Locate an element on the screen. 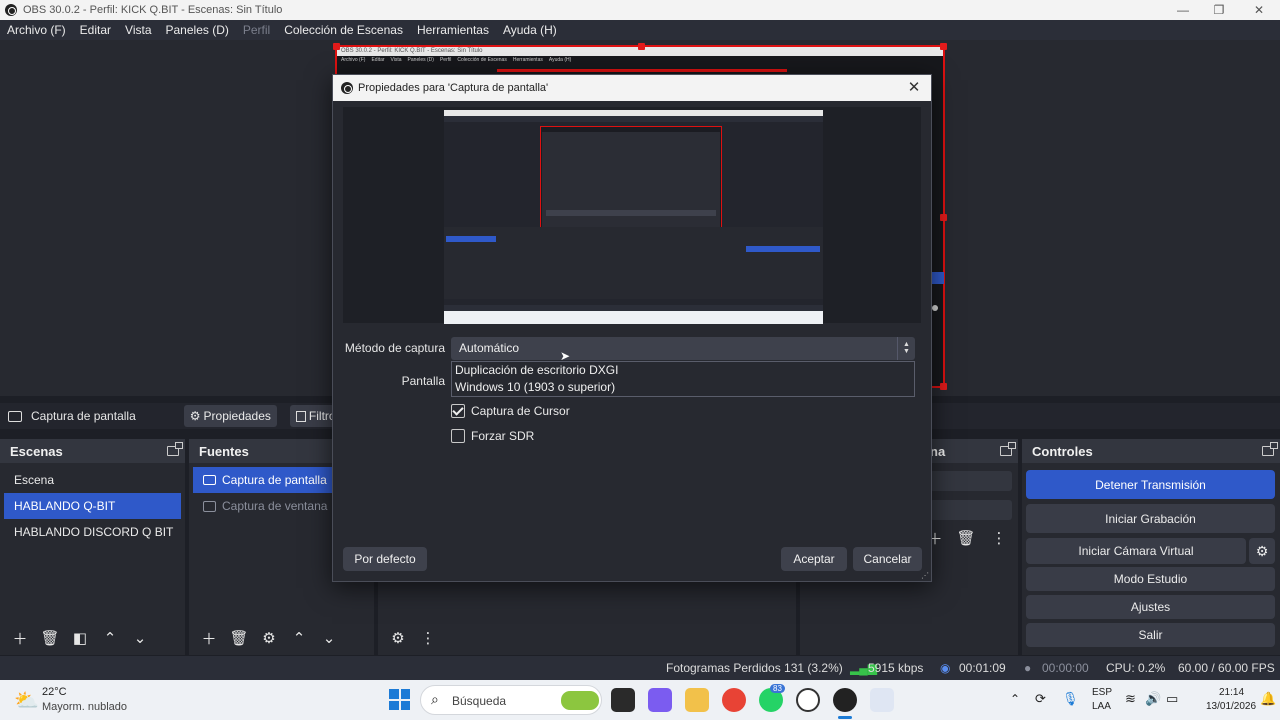  record-icon: ● is located at coordinates (1028, 668).